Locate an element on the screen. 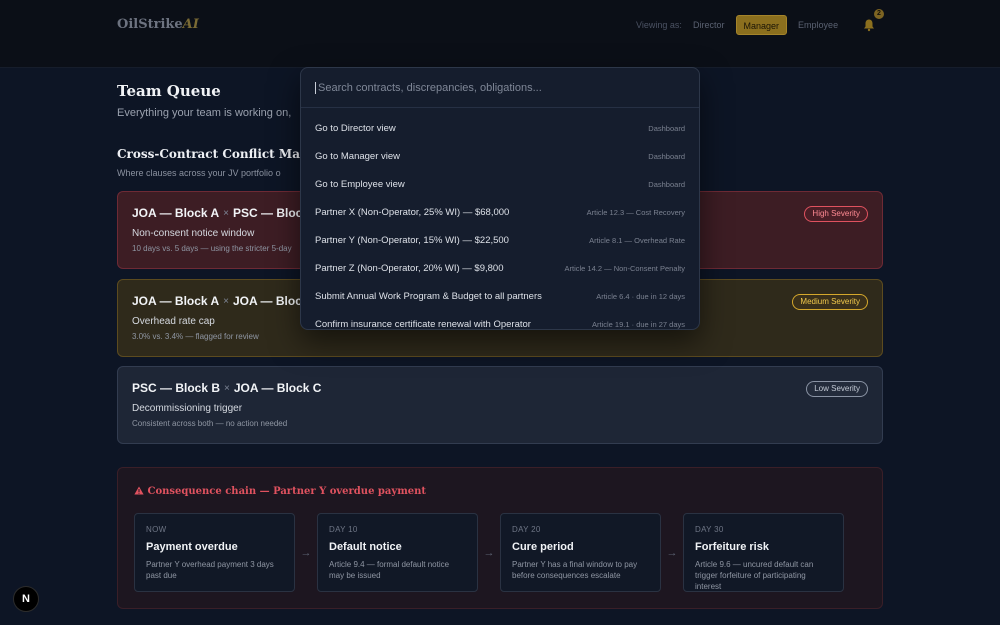  severity-badge: Low Severity is located at coordinates (837, 389).